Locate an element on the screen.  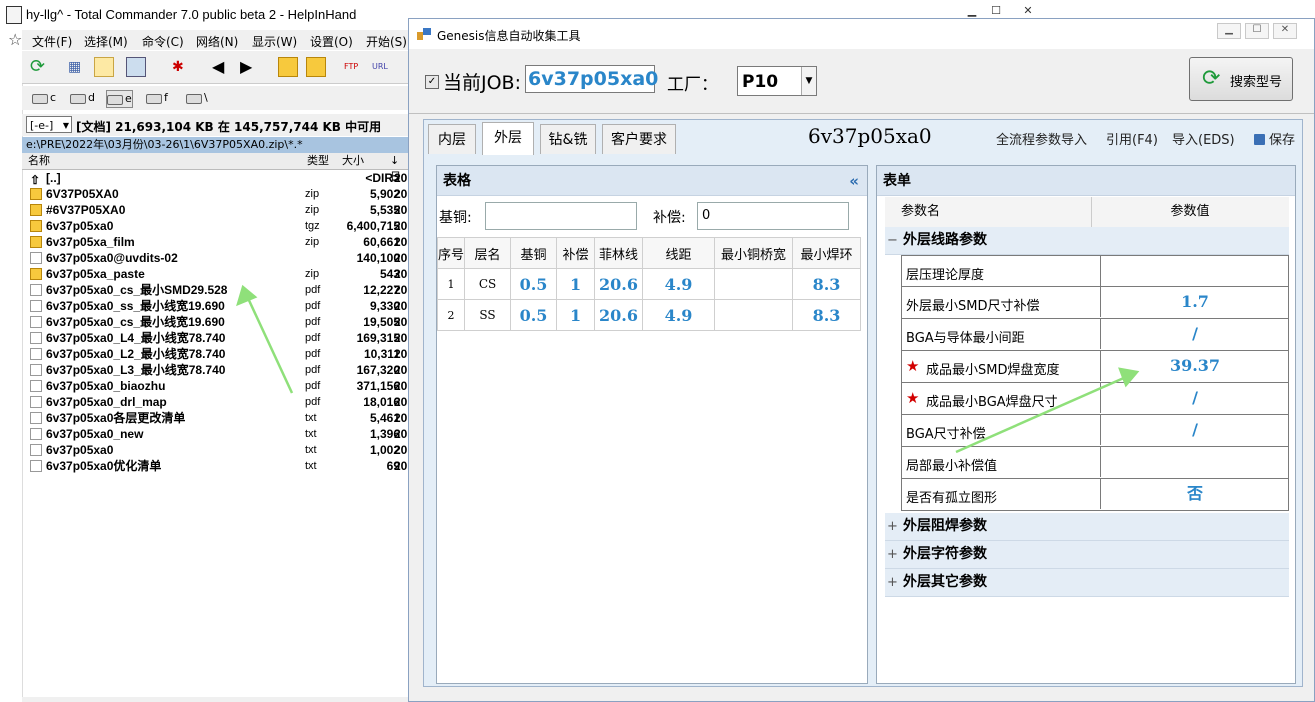
reference-link: 引用(F4) is located at coordinates (1132, 138).